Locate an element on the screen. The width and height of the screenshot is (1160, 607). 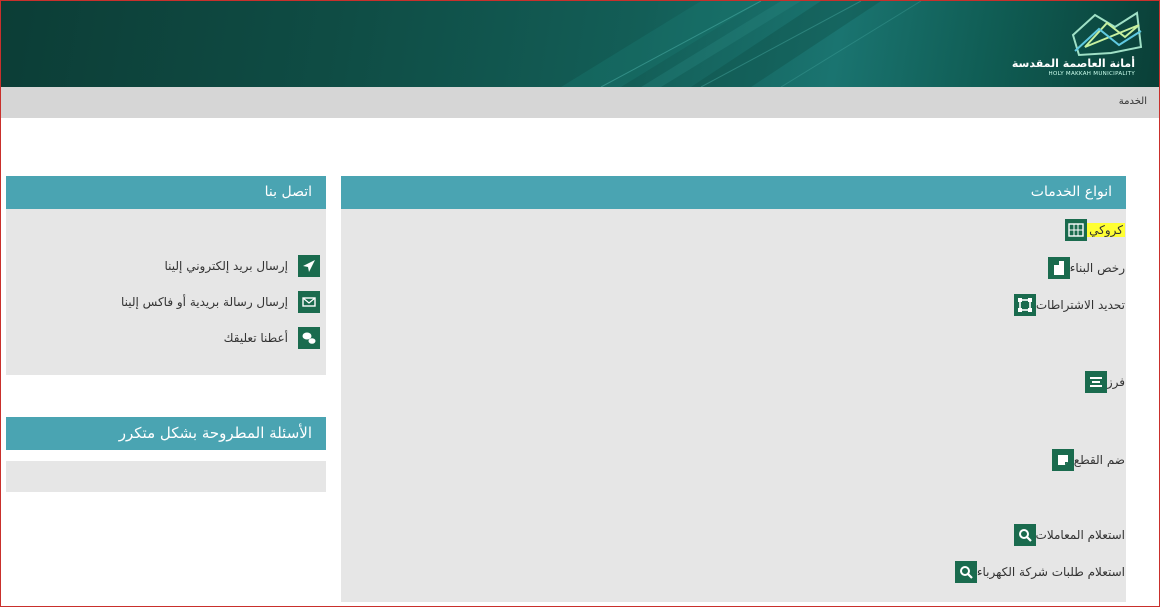
service-item-electricity-inquiry: استعلام طلبات شركة الكهرباء is located at coordinates (1036, 572).